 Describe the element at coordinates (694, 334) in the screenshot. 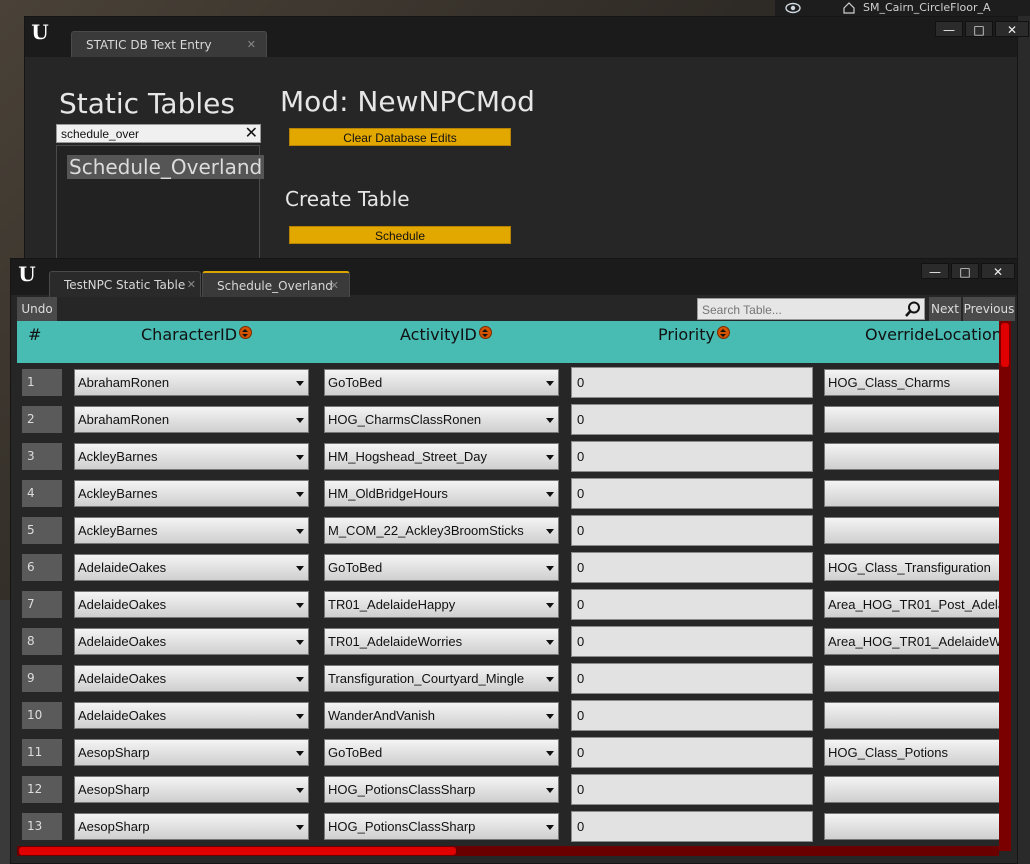

I see `column-header-priority: Priority` at that location.